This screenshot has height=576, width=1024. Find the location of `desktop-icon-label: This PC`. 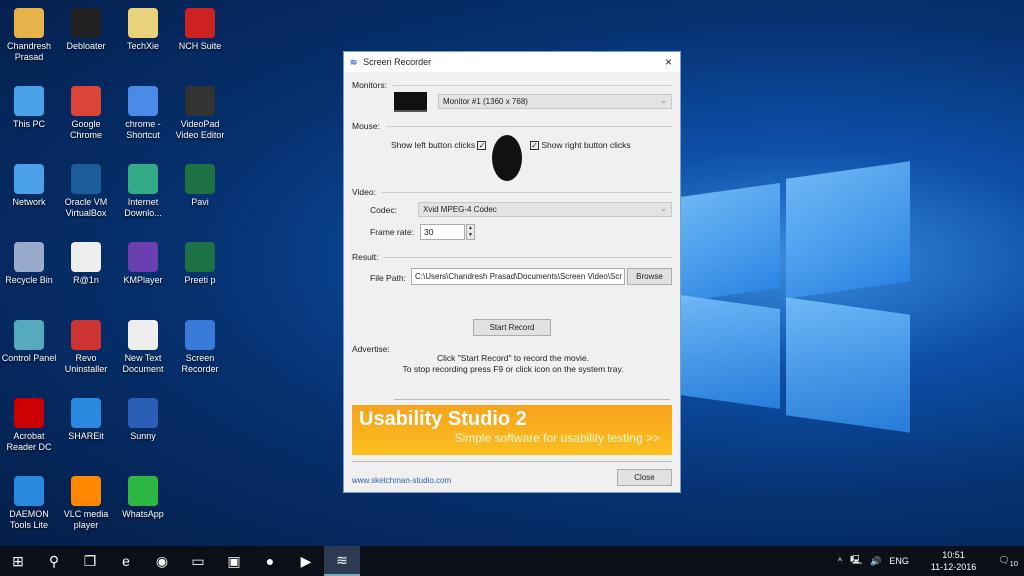

desktop-icon-label: This PC is located at coordinates (28, 124).